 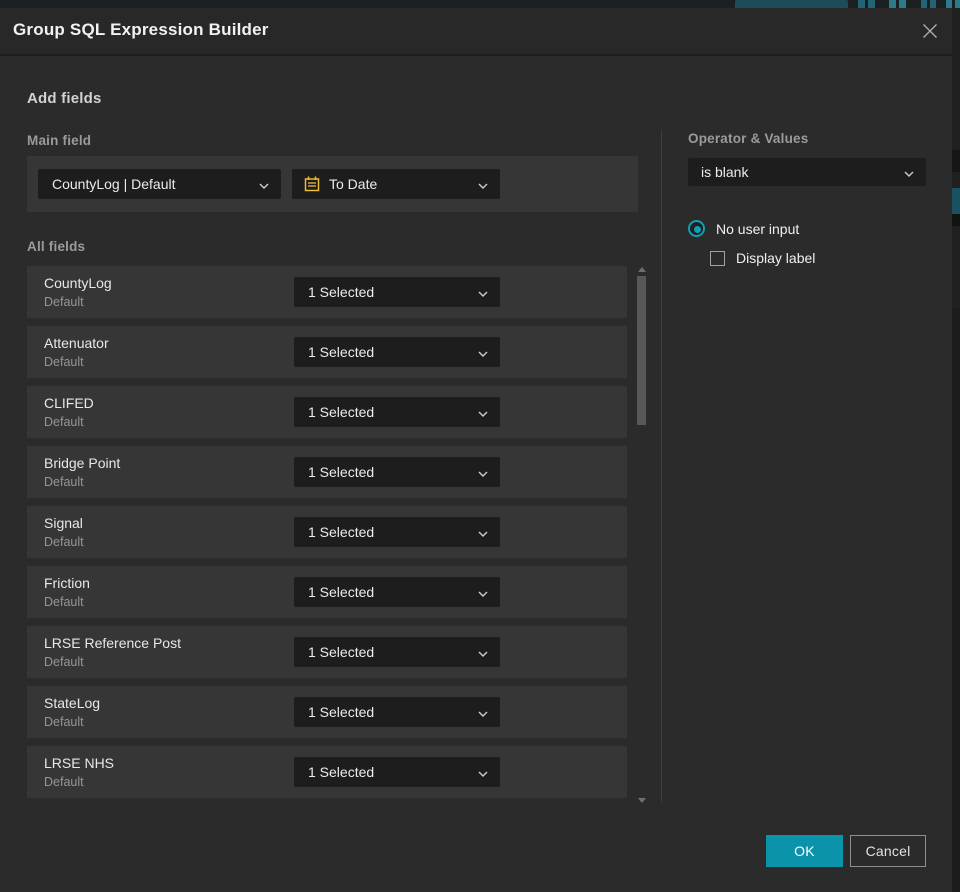 I want to click on field-row: Attenuator Default 1 Selected, so click(x=327, y=352).